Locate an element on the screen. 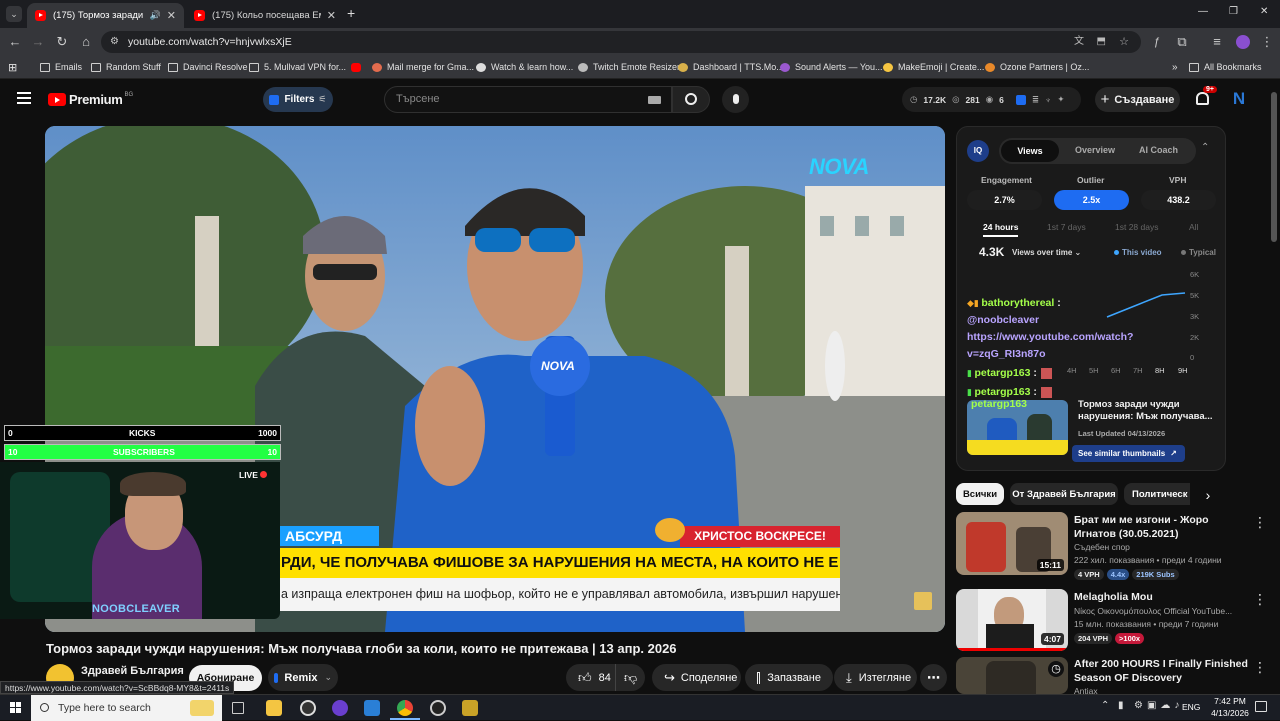 The image size is (1280, 721). account-avatar: N is located at coordinates (1239, 100).